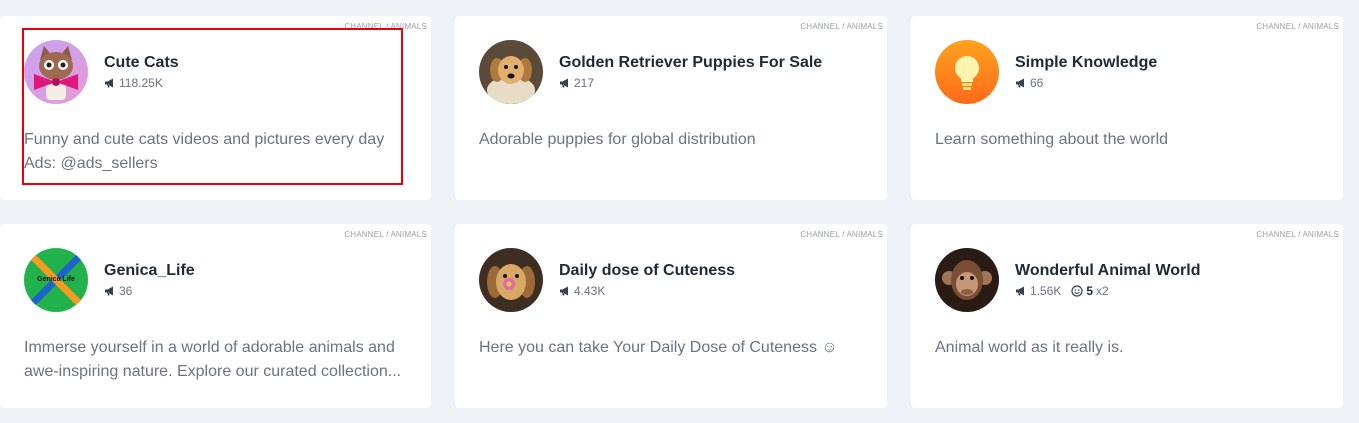 Image resolution: width=1359 pixels, height=423 pixels. What do you see at coordinates (617, 139) in the screenshot?
I see `channel-description: Adorable puppies for global distribution` at bounding box center [617, 139].